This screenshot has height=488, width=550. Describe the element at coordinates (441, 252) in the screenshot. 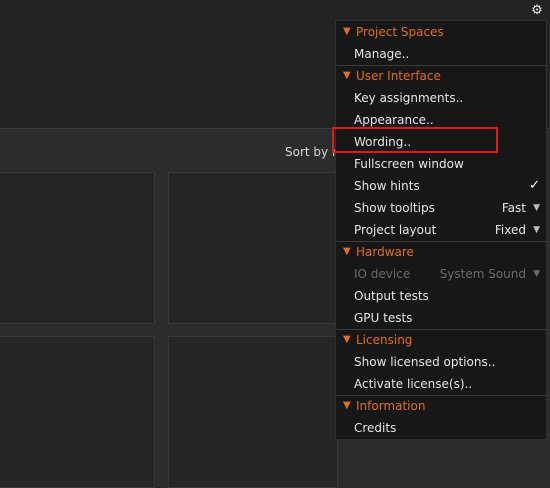

I see `section-hardware: ▼ Hardware` at that location.